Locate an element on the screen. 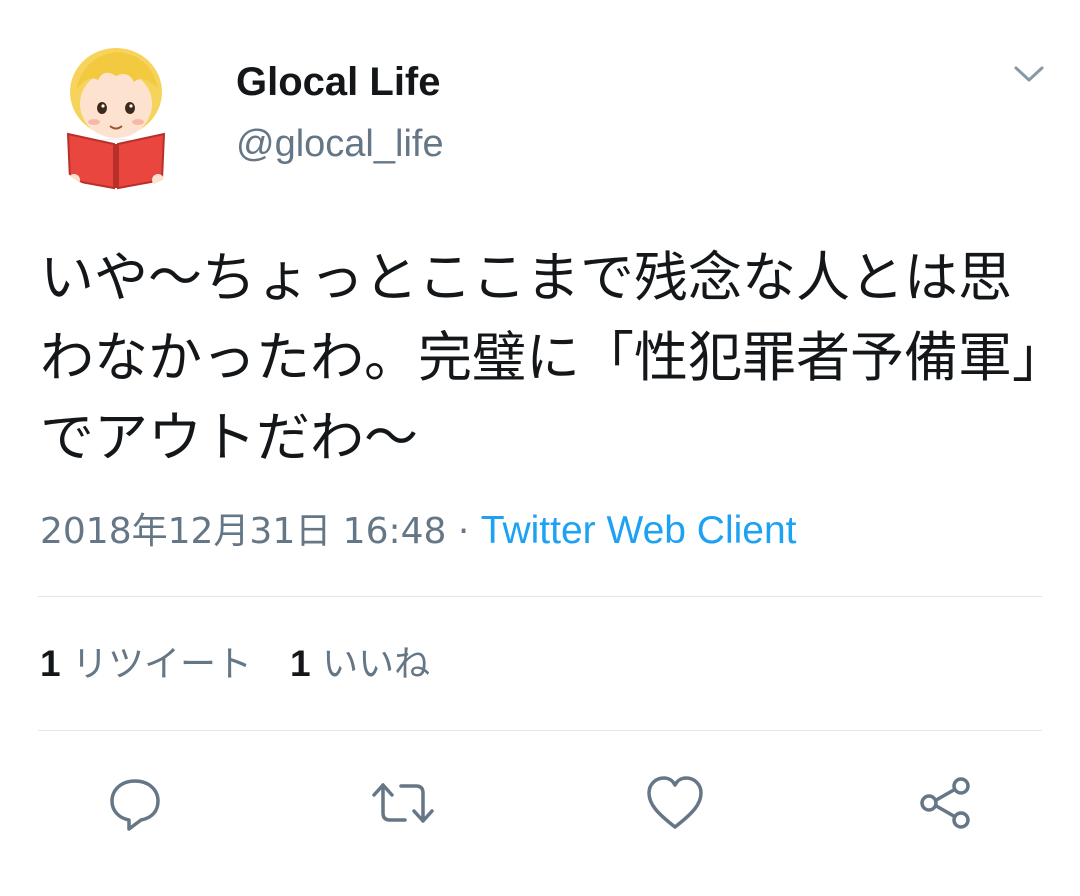  action-bar is located at coordinates (540, 803).